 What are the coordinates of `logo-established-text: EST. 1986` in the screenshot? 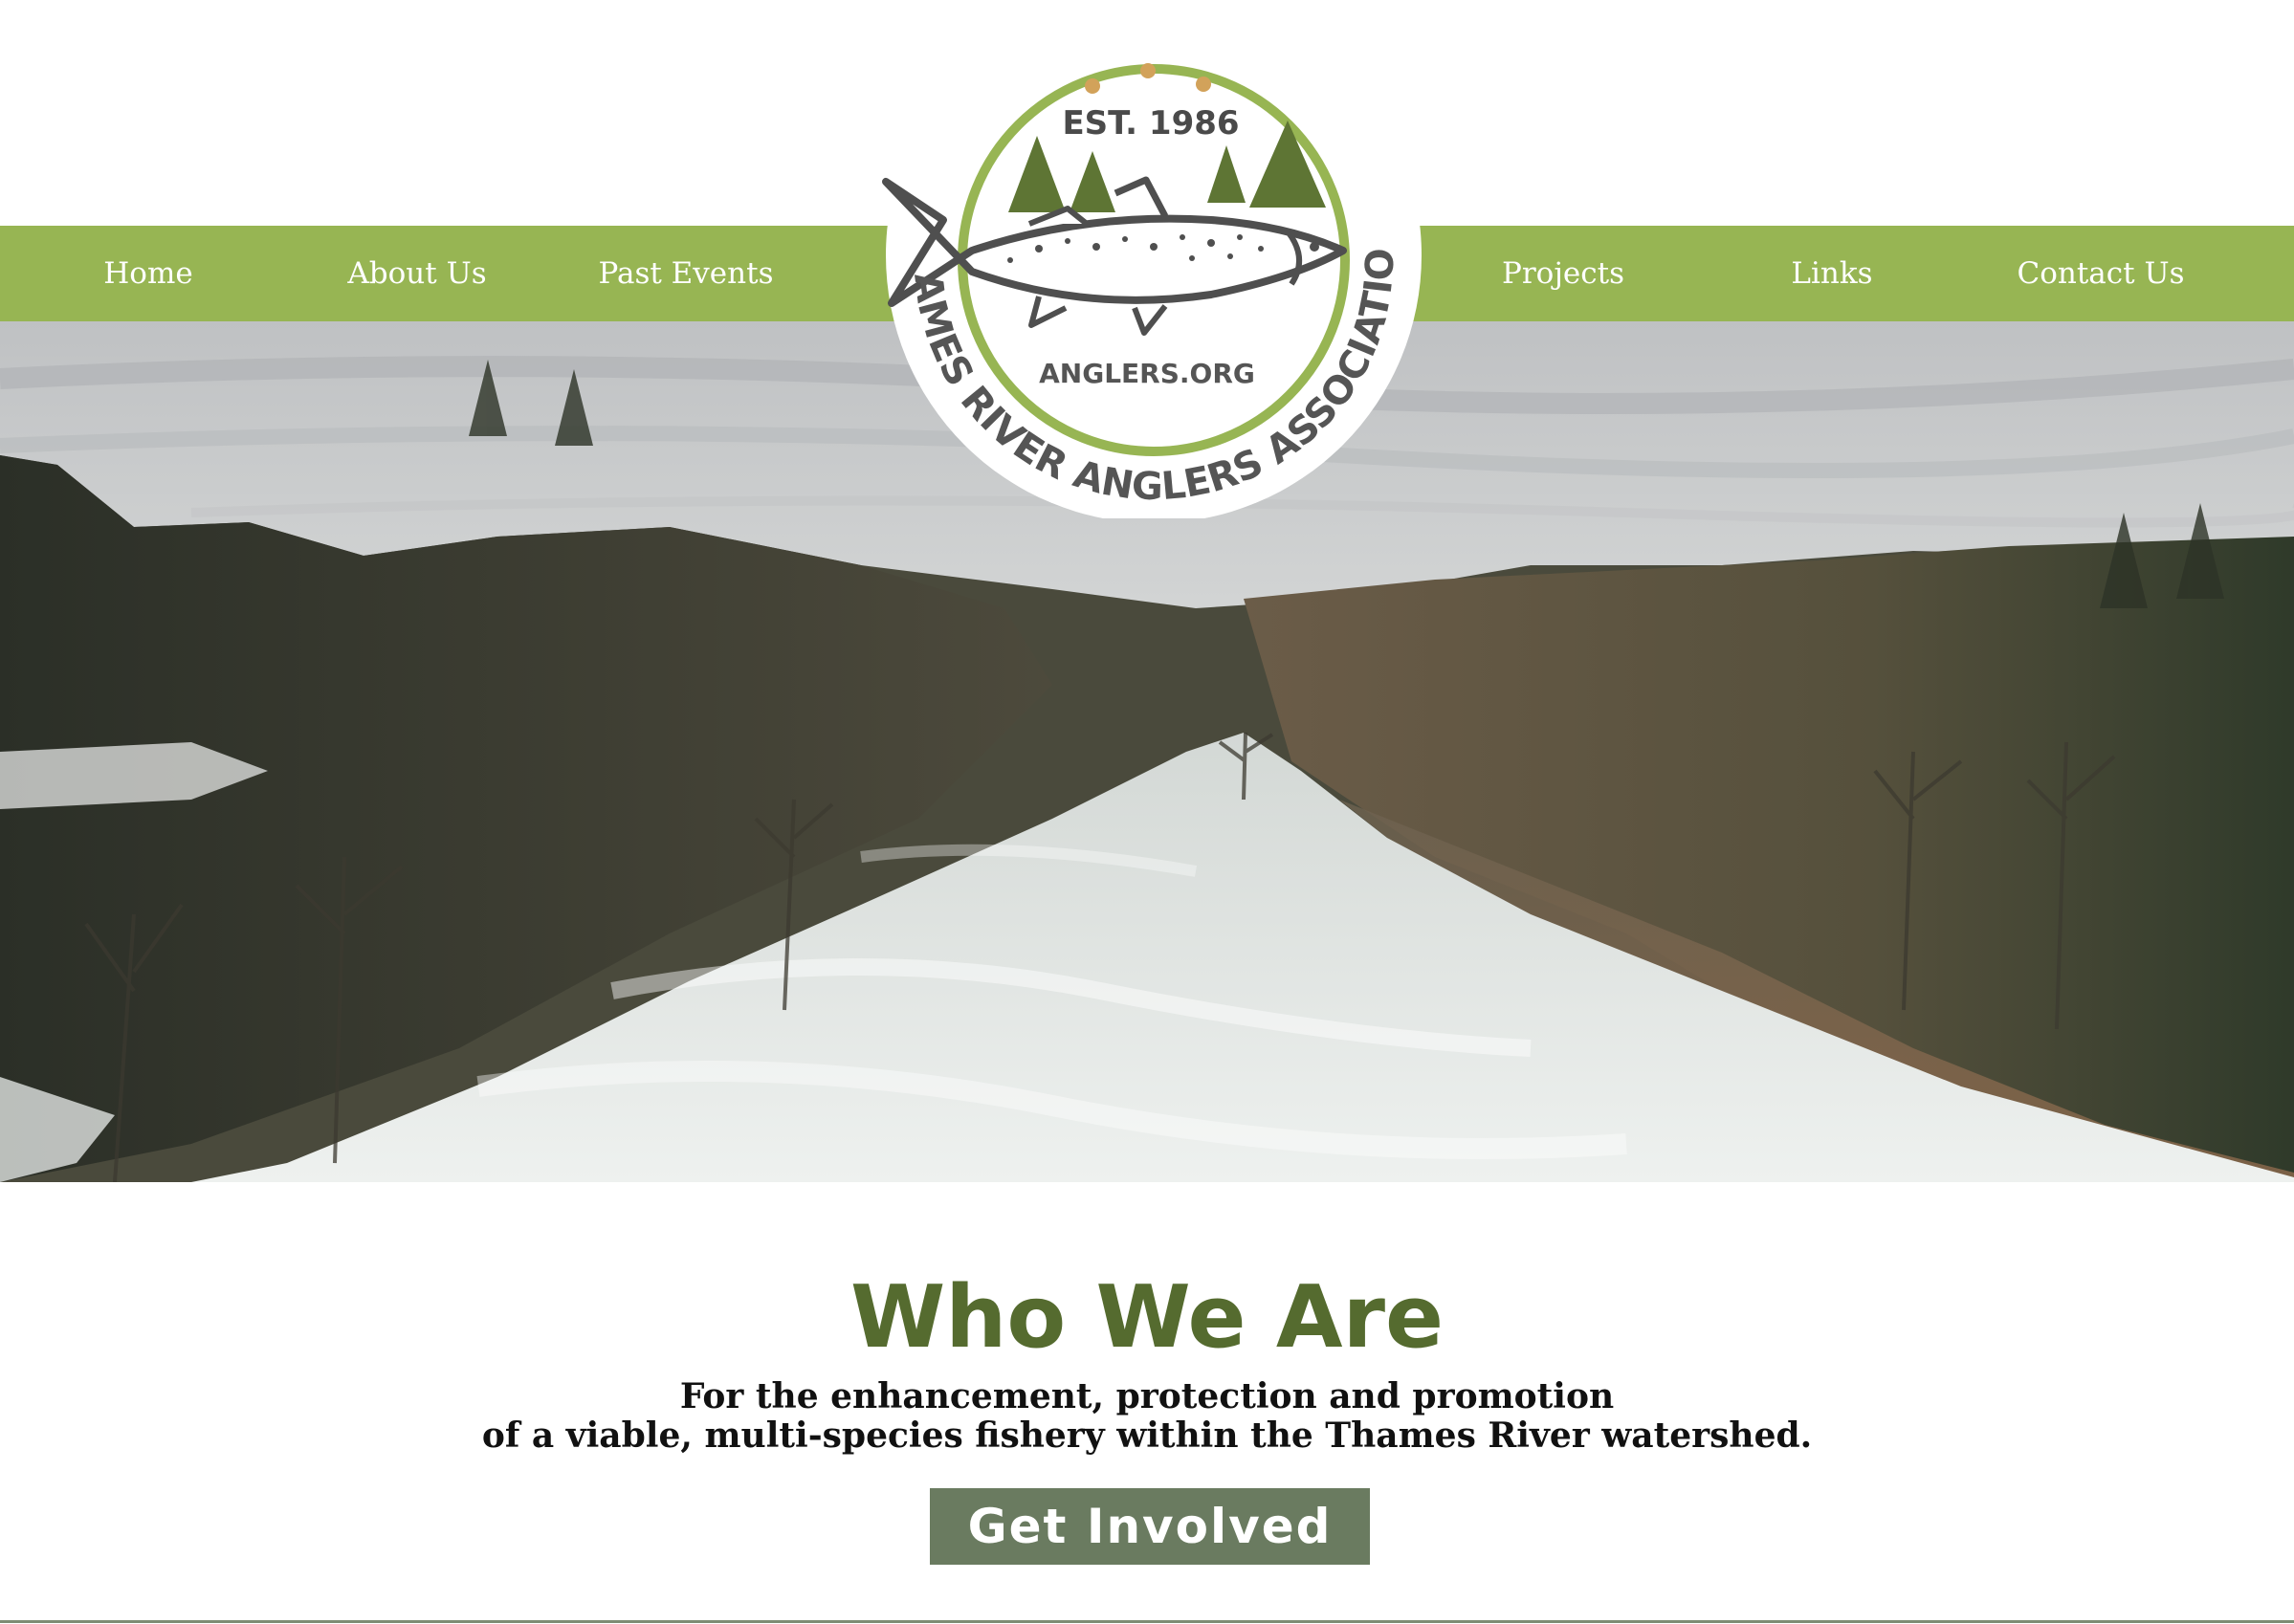 It's located at (1150, 123).